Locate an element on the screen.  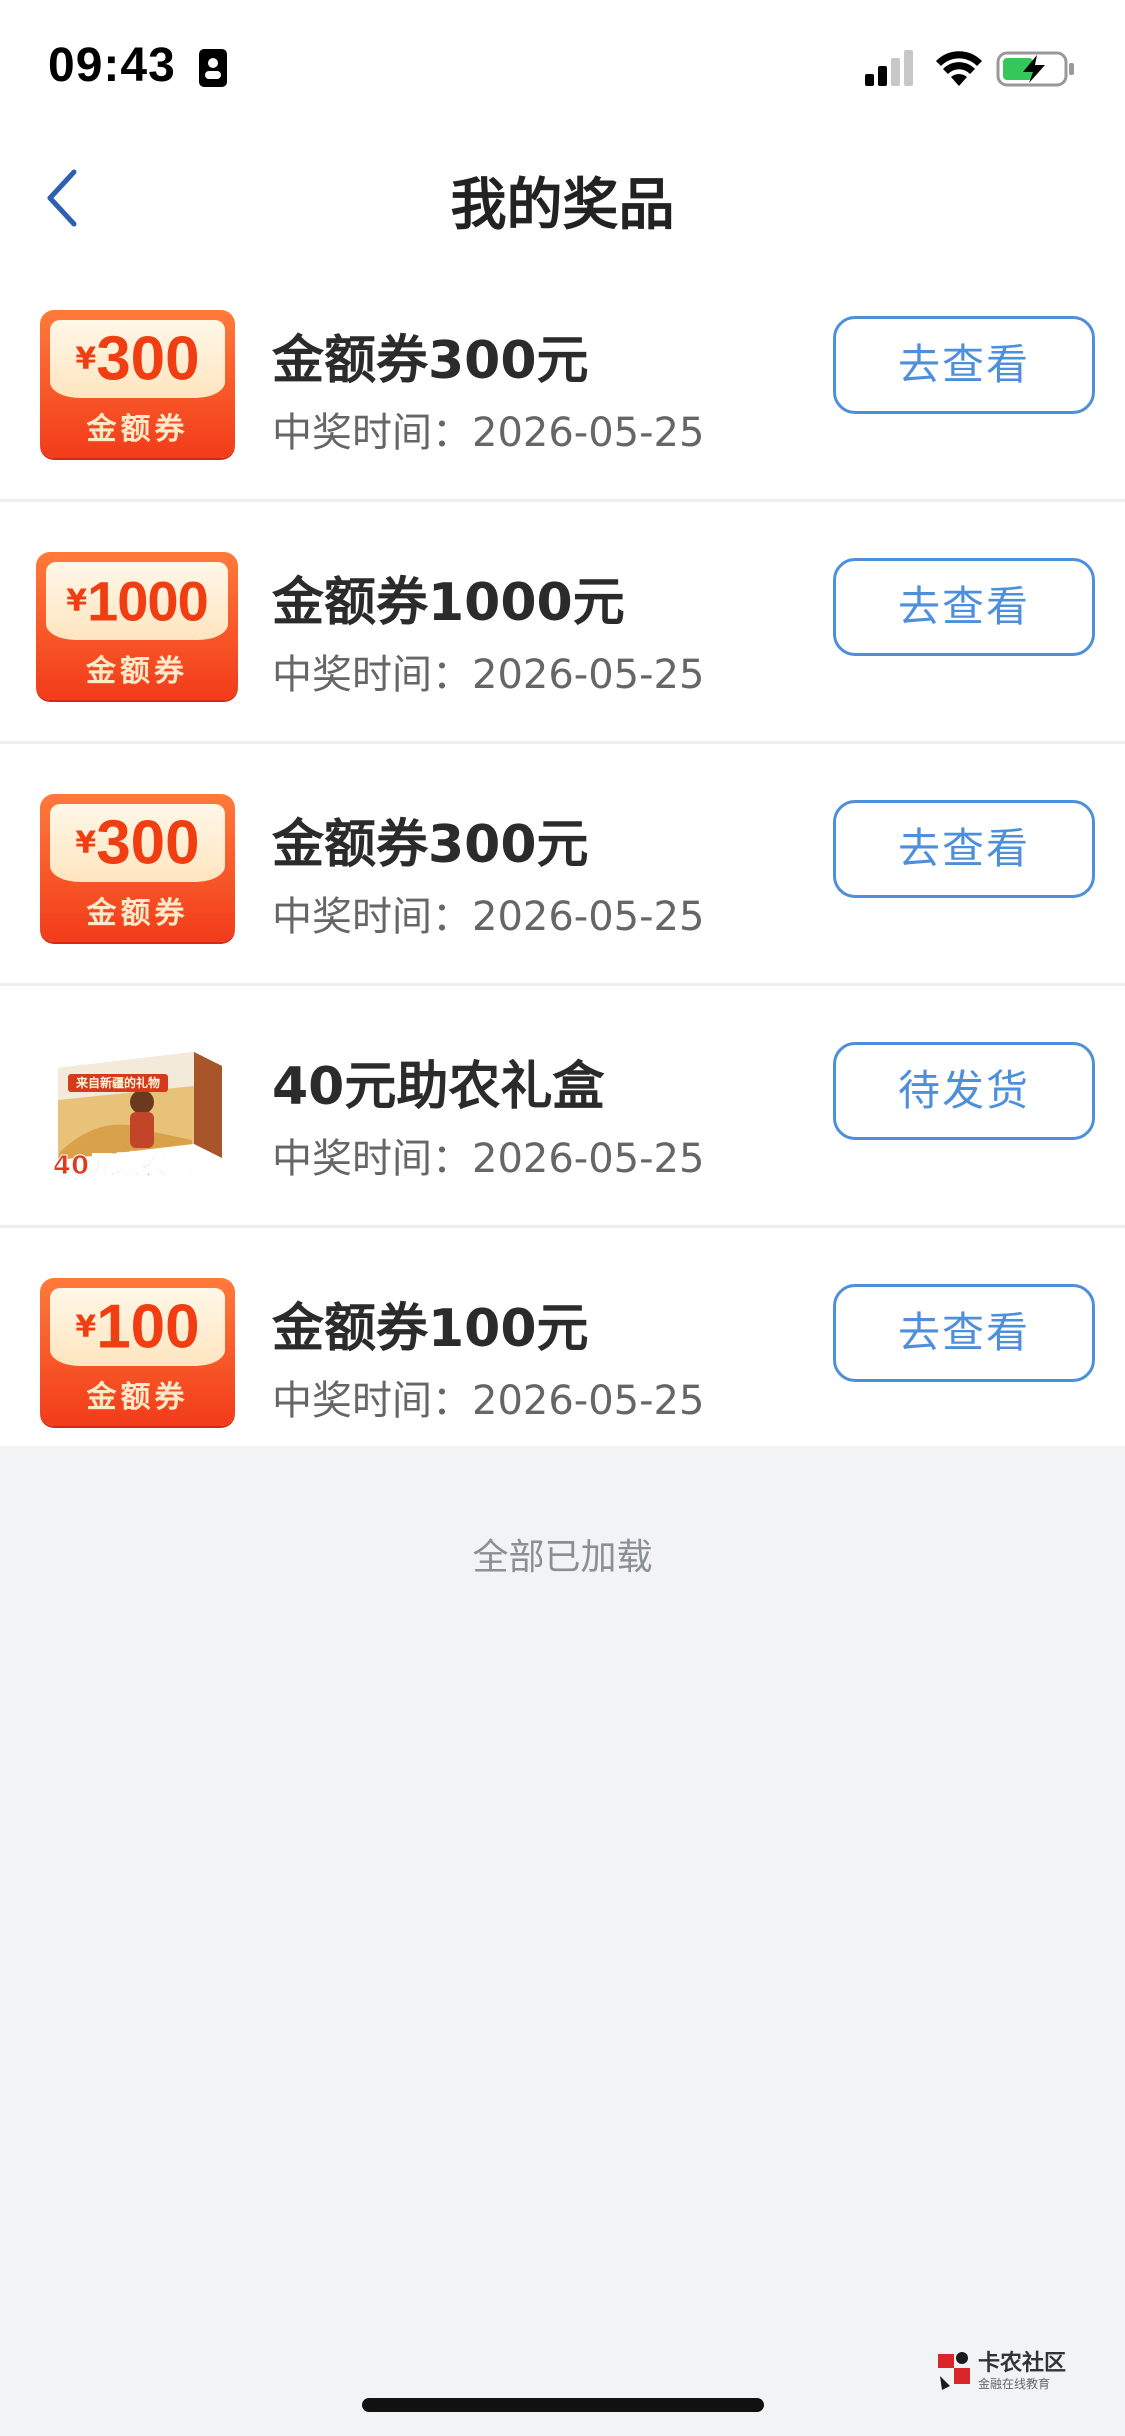
person-card-icon is located at coordinates (213, 68).